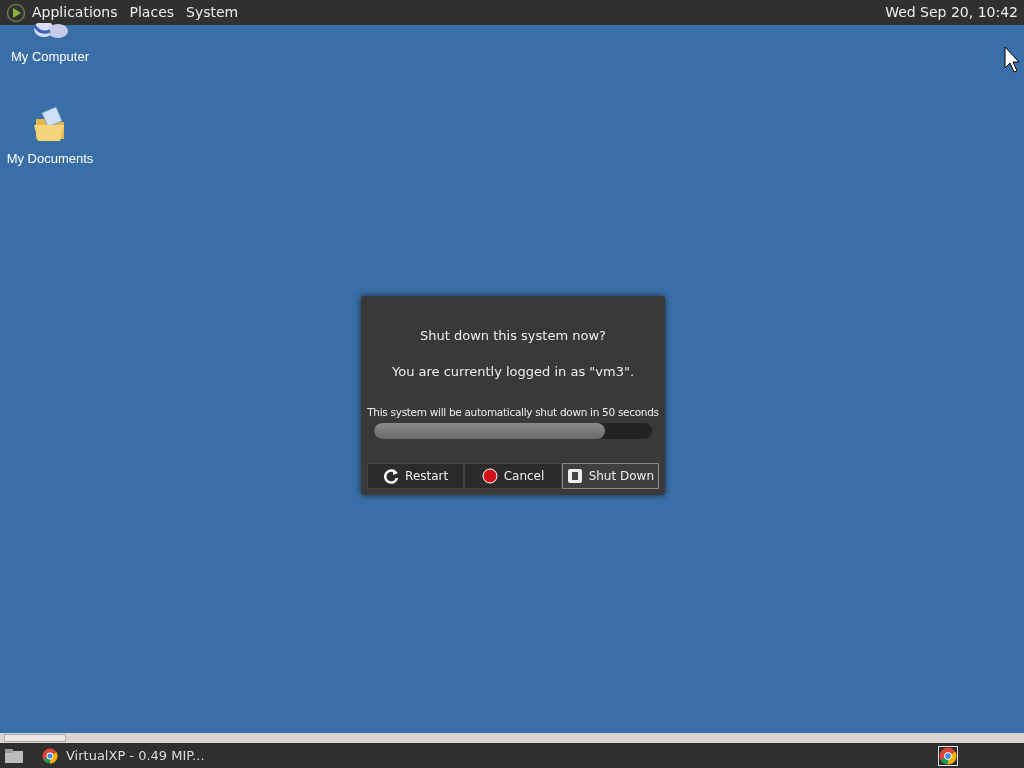  I want to click on menu-item: System, so click(212, 12).